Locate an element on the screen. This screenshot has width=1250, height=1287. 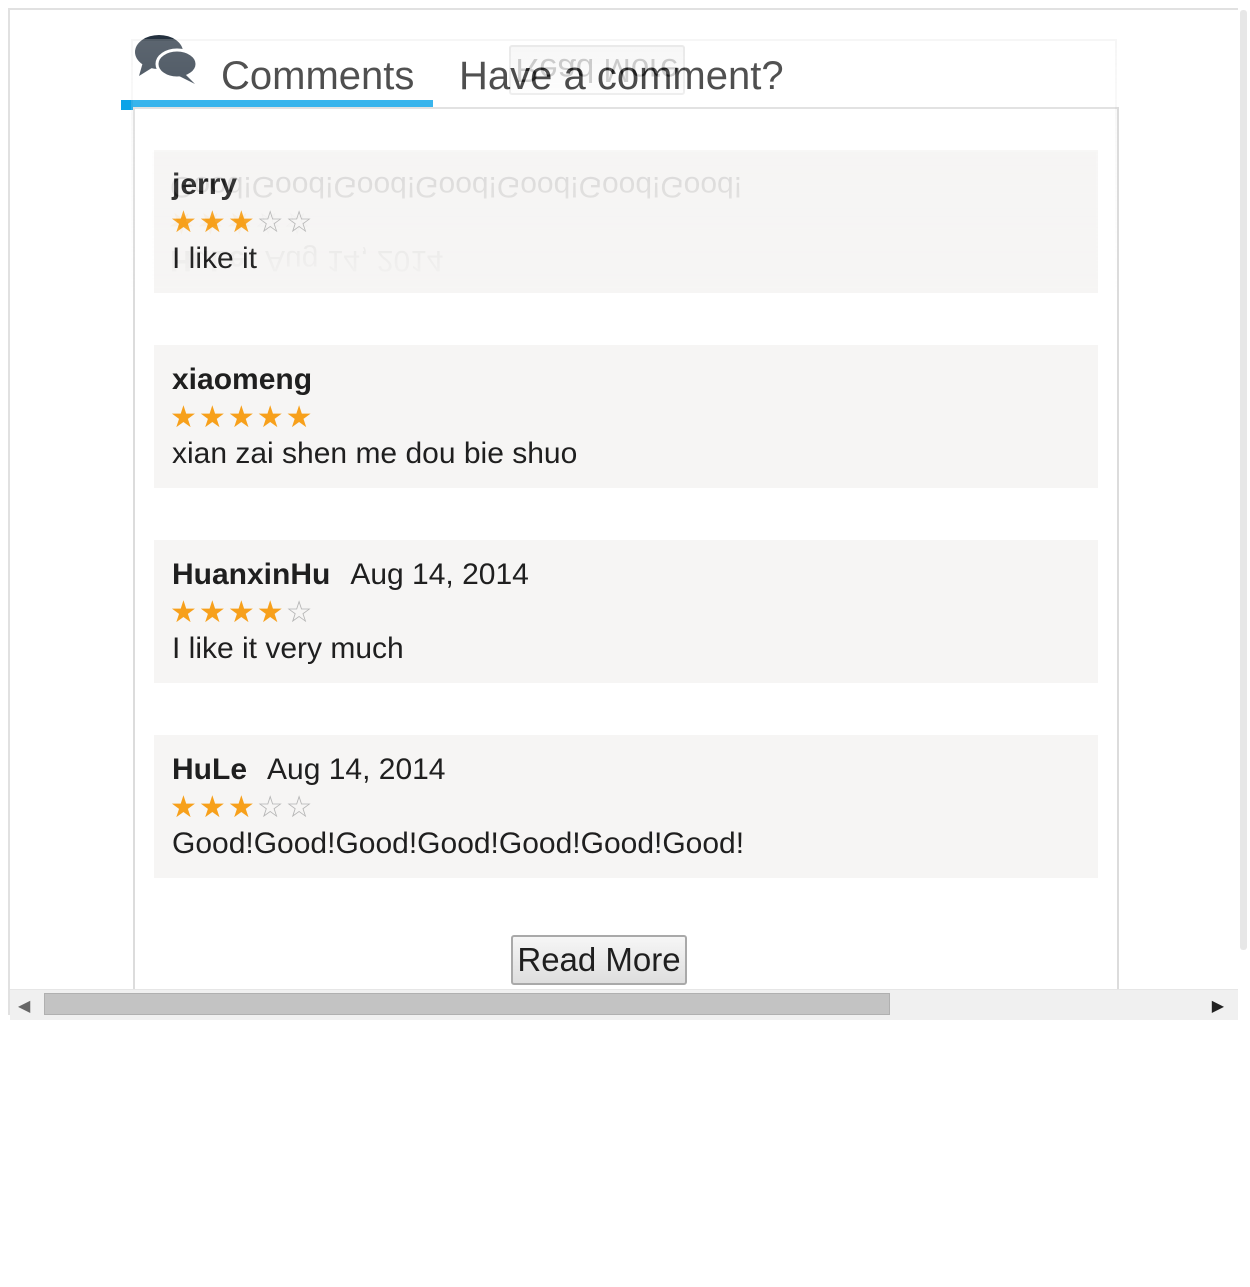
comment-author: HuanxinHu is located at coordinates (251, 574).